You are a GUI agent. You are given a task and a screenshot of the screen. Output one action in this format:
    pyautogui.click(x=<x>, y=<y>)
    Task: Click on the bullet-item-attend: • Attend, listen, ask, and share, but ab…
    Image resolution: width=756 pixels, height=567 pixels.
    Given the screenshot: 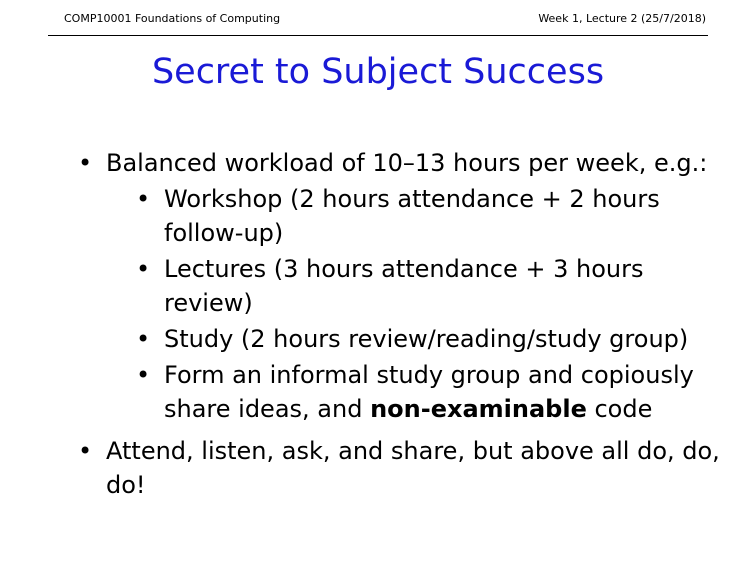 What is the action you would take?
    pyautogui.click(x=403, y=468)
    